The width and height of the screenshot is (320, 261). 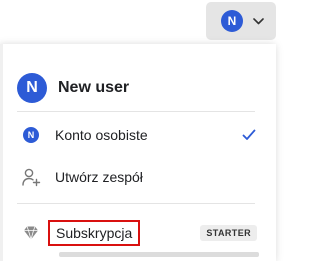 I want to click on user-header: N New user, so click(x=73, y=88).